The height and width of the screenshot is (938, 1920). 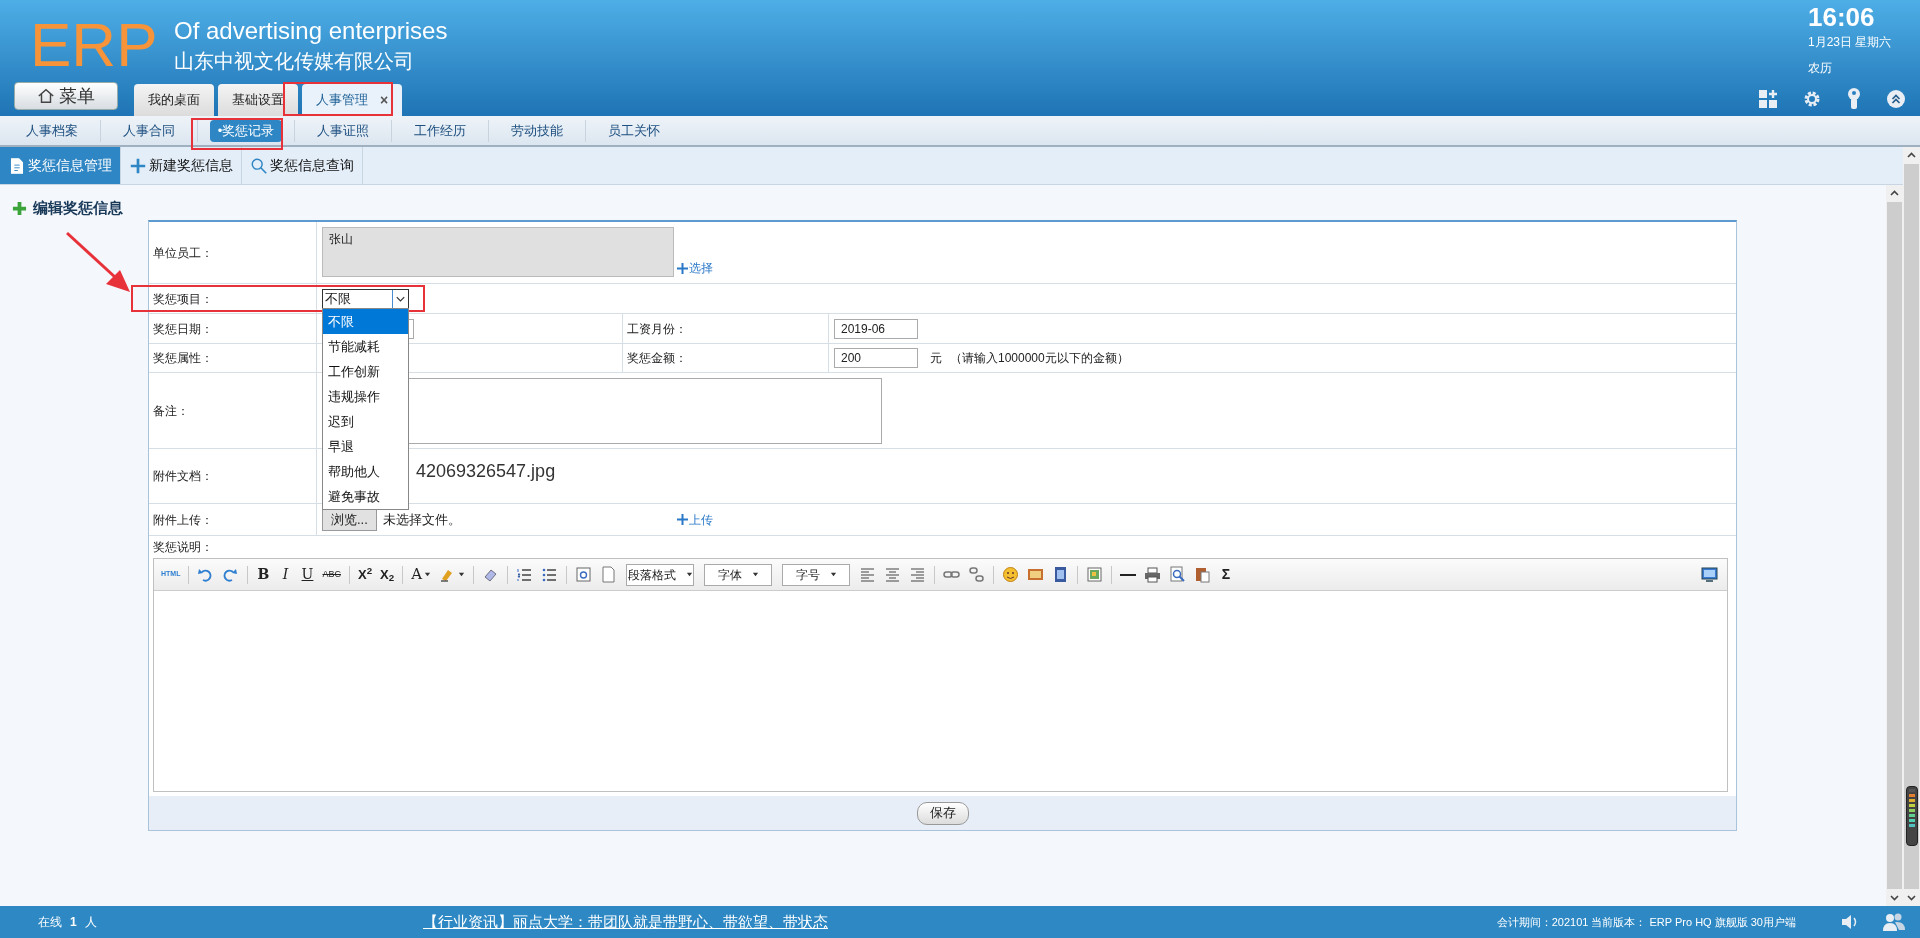 What do you see at coordinates (73, 922) in the screenshot?
I see `online-count: 1` at bounding box center [73, 922].